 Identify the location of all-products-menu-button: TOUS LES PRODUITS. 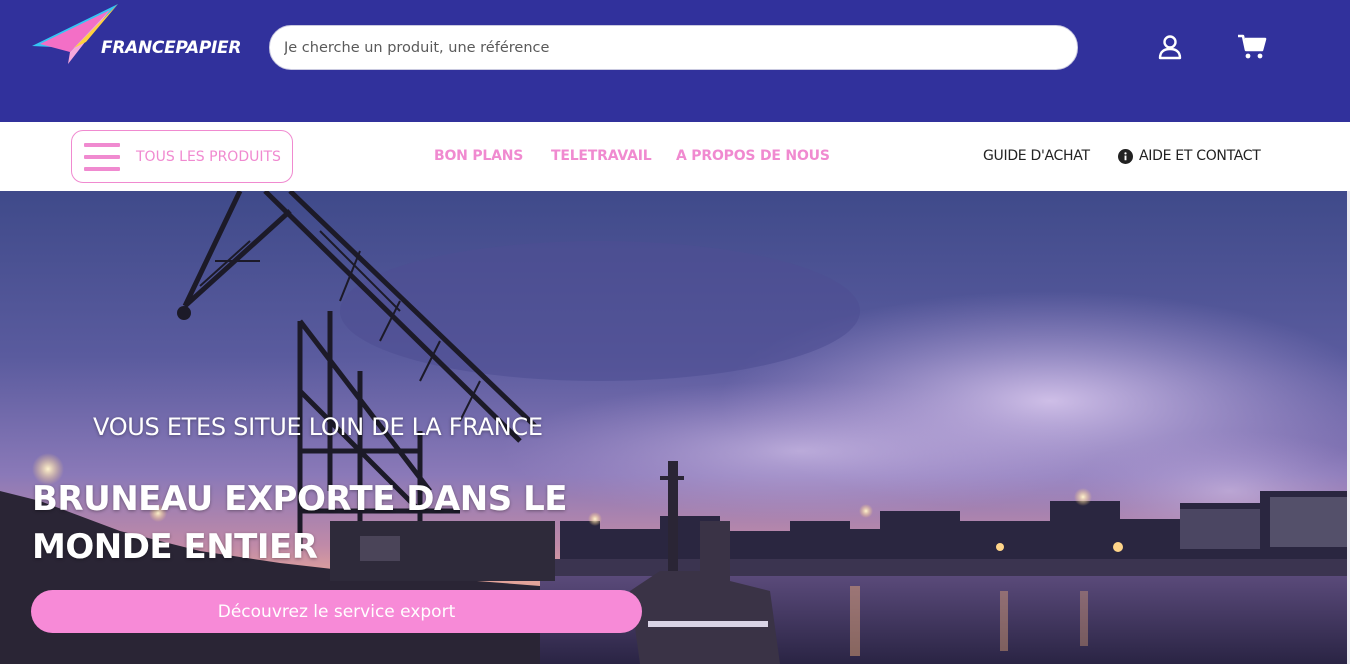
(182, 156).